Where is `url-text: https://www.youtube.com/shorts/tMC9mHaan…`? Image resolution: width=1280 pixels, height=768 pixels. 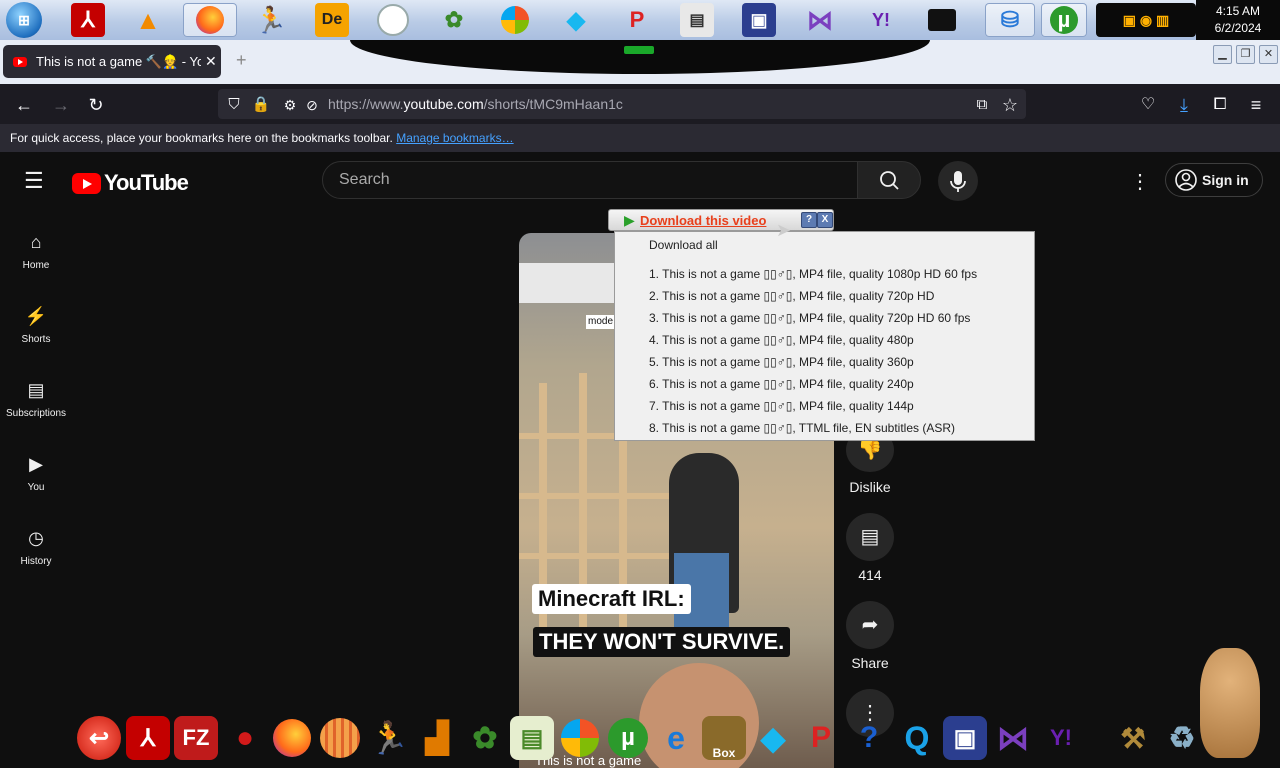
url-text: https://www.youtube.com/shorts/tMC9mHaan… is located at coordinates (475, 104).